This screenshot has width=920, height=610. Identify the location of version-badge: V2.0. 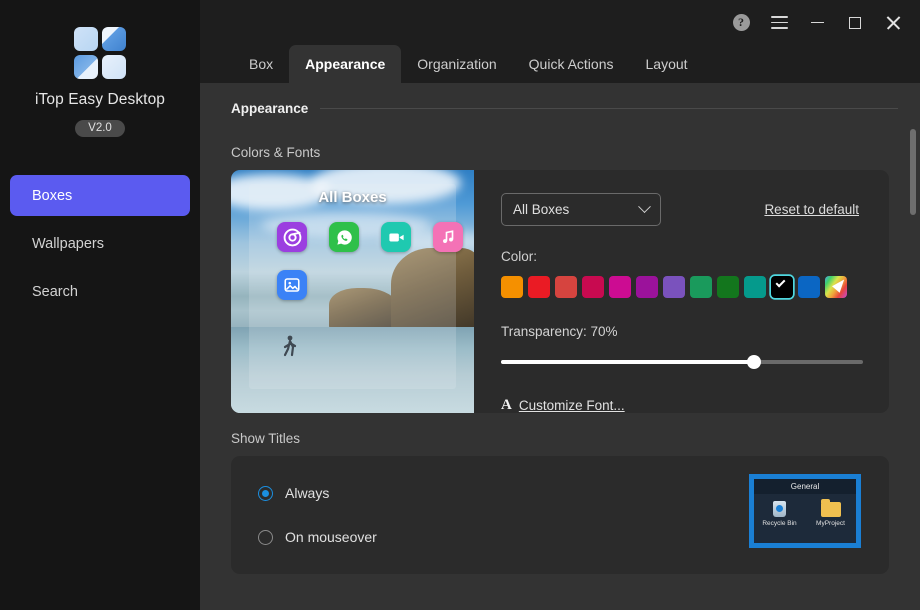
(100, 128).